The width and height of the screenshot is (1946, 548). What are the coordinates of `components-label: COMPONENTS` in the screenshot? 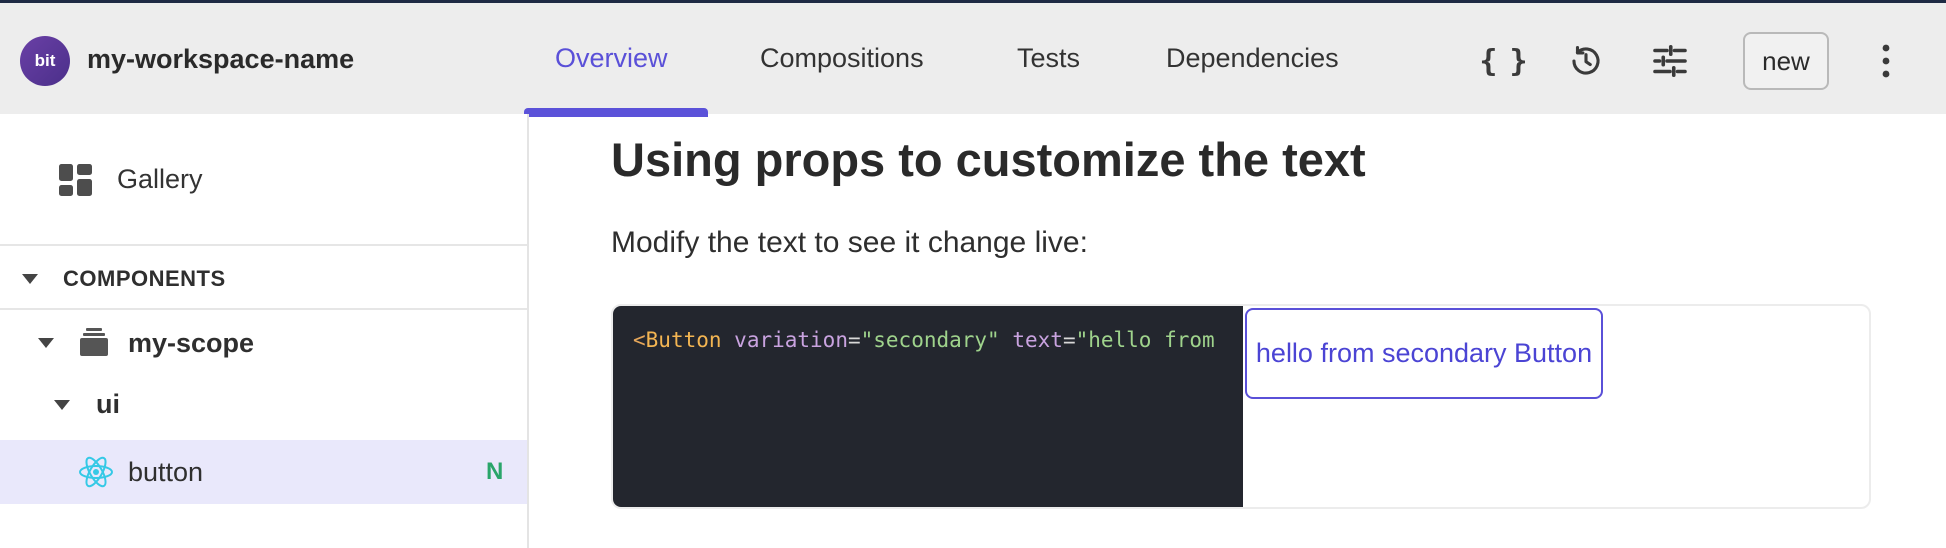 It's located at (144, 278).